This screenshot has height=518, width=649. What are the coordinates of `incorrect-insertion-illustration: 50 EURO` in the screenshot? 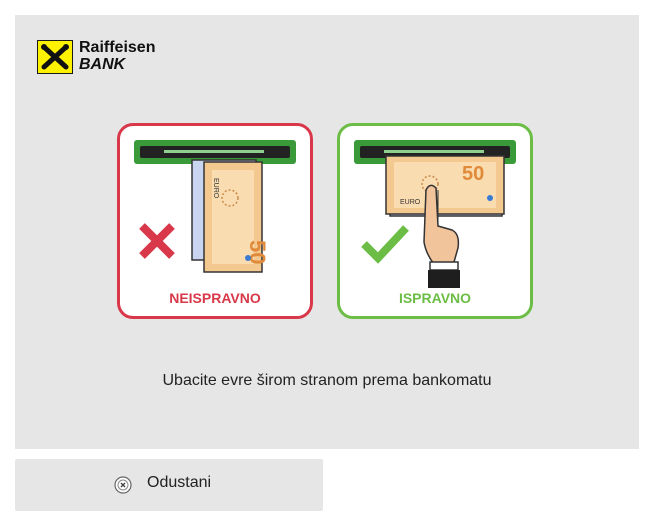 It's located at (215, 206).